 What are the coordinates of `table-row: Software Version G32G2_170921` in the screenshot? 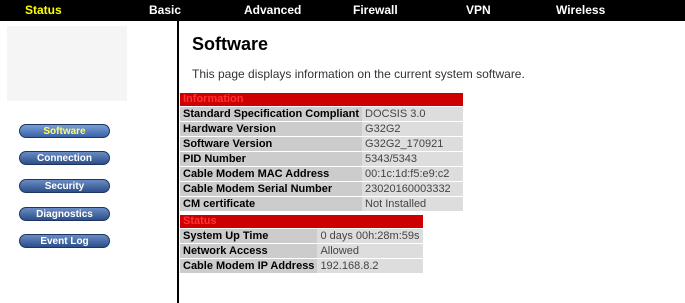 It's located at (322, 144).